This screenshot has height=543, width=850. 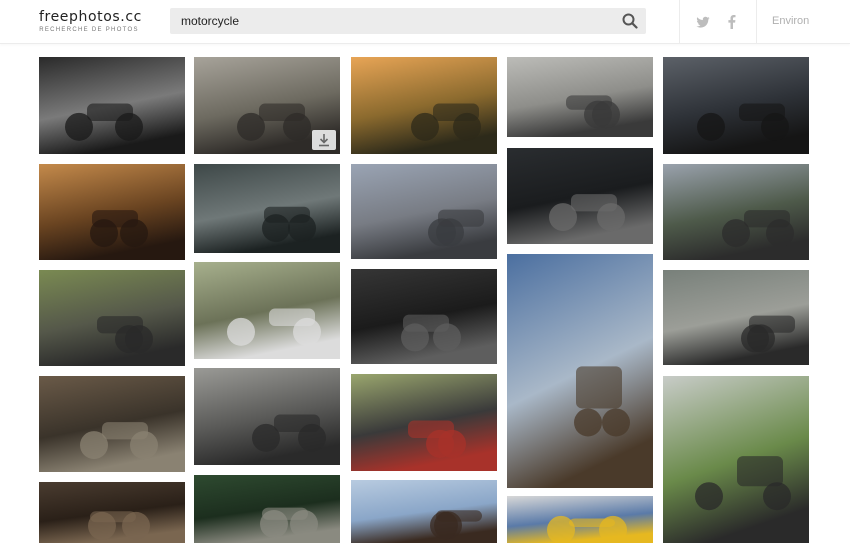 I want to click on about-link: Environ, so click(x=790, y=21).